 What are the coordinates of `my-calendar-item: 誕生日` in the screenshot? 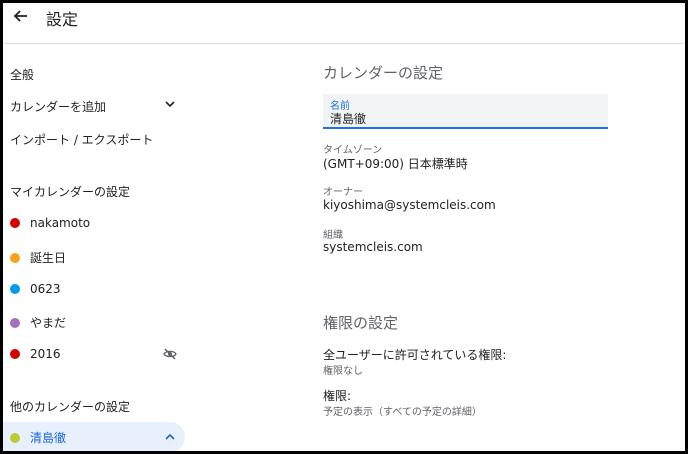 It's located at (38, 257).